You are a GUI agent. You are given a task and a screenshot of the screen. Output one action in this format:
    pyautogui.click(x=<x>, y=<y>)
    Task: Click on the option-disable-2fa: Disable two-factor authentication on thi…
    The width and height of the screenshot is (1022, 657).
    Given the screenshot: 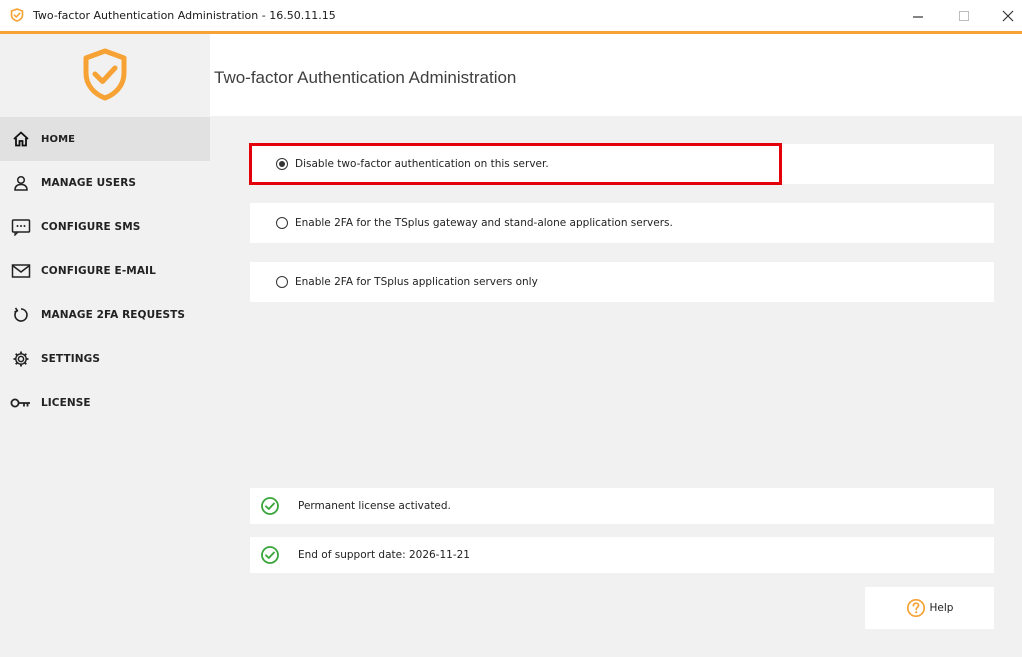 What is the action you would take?
    pyautogui.click(x=622, y=164)
    